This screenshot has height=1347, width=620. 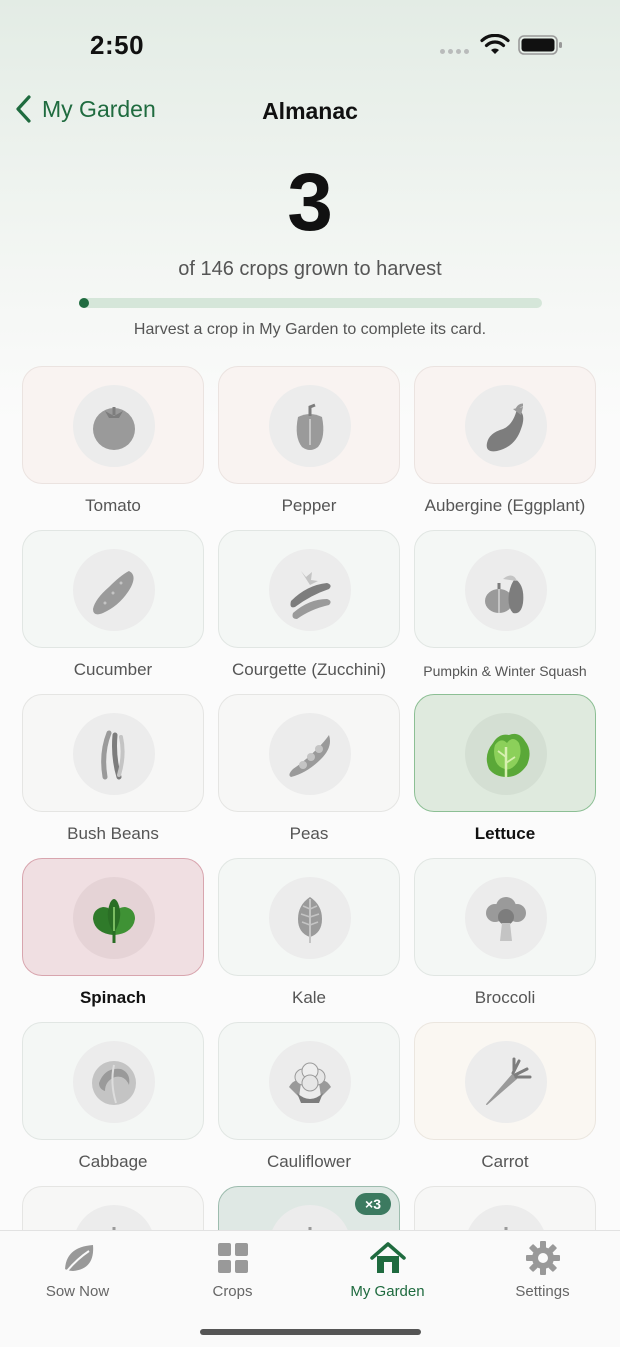 I want to click on cauliflower-icon, so click(x=310, y=1082).